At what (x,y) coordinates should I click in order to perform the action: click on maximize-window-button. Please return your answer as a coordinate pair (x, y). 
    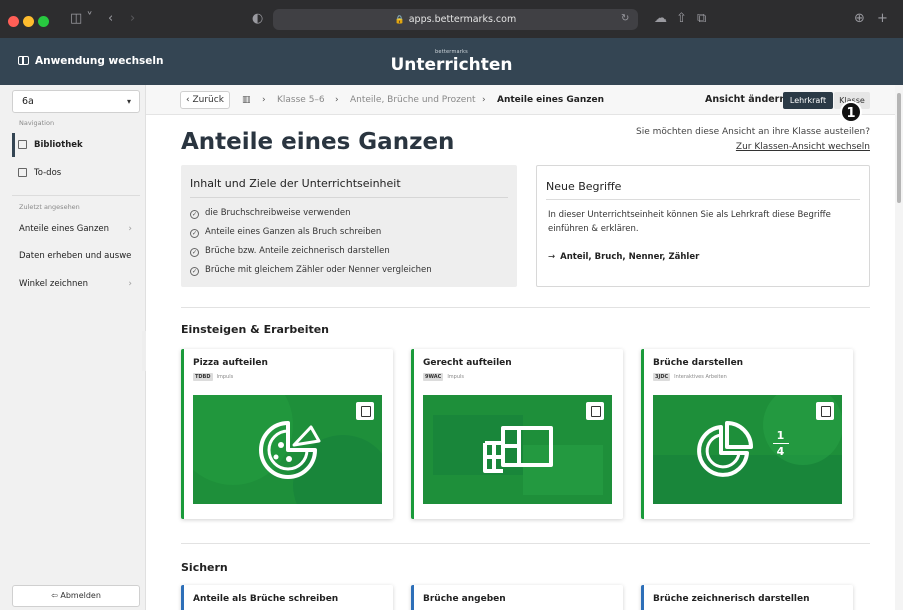
    Looking at the image, I should click on (43, 21).